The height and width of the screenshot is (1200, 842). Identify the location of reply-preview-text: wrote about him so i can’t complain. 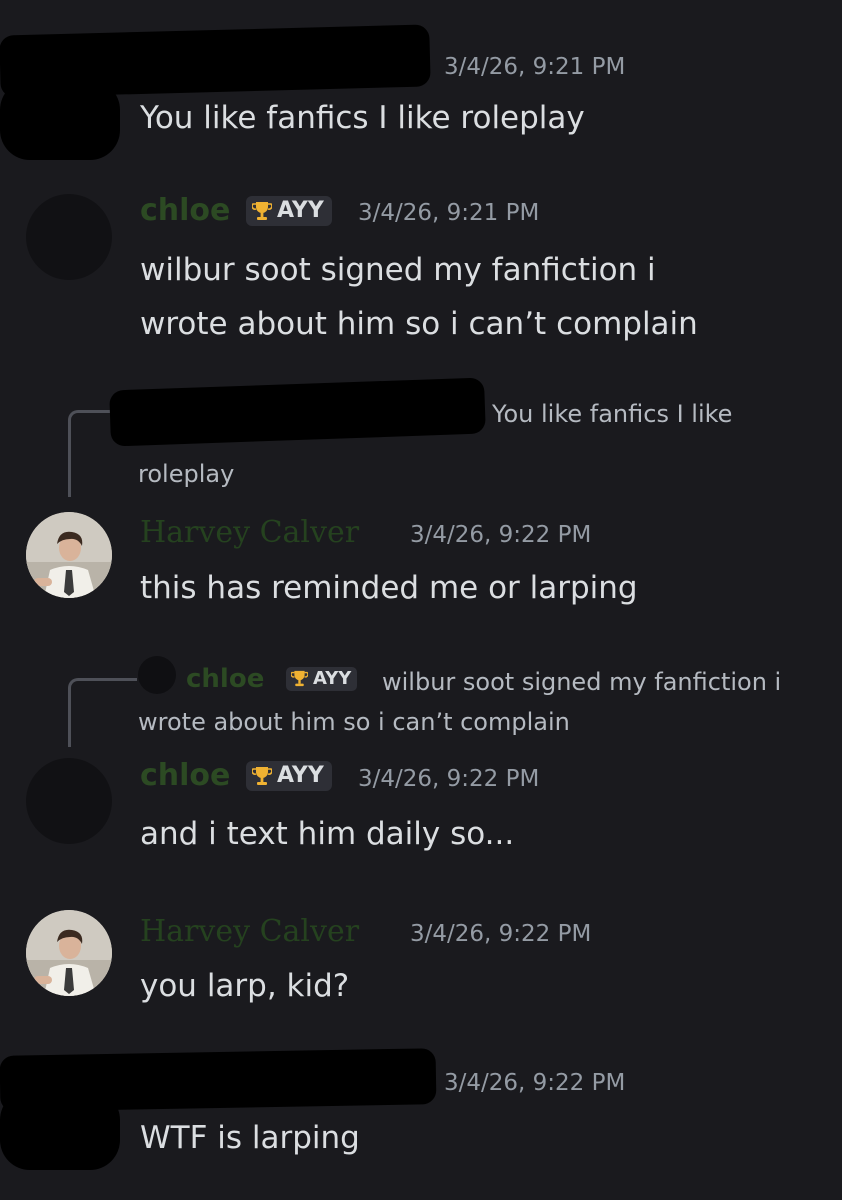
(354, 722).